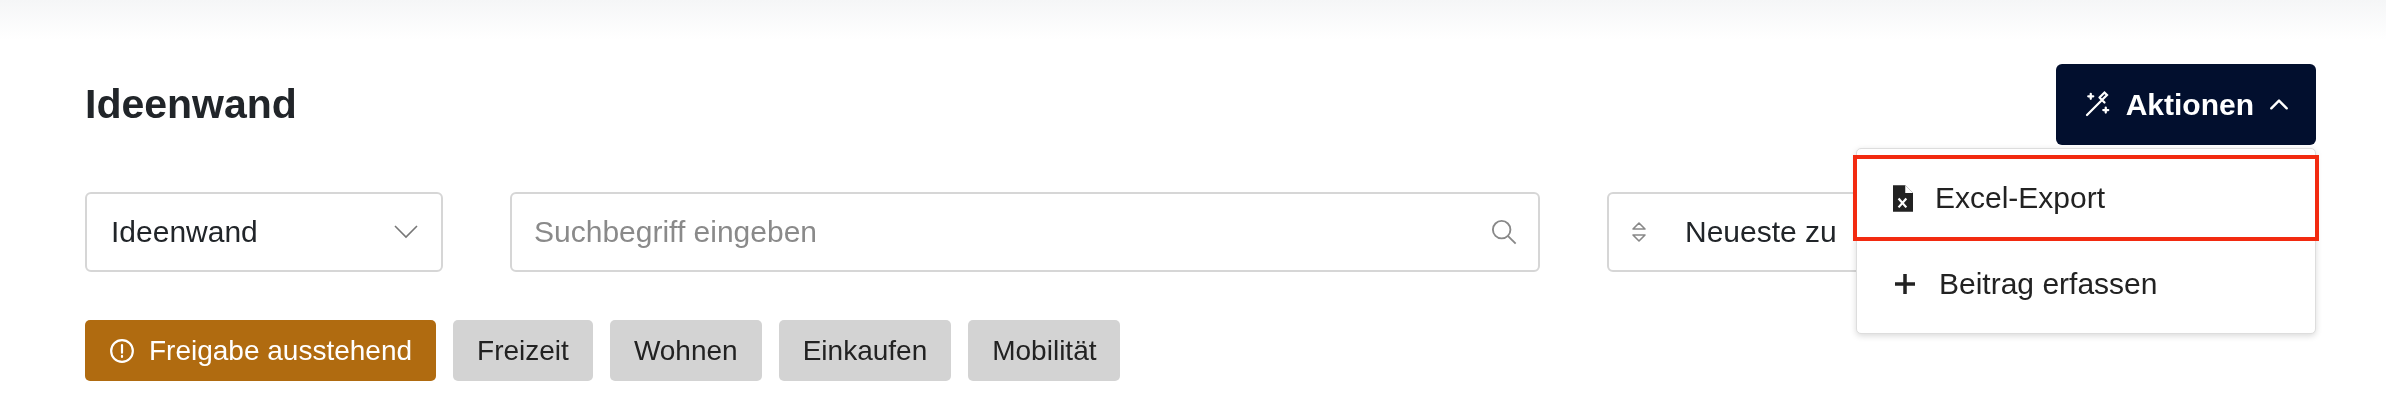 This screenshot has height=420, width=2386. Describe the element at coordinates (406, 232) in the screenshot. I see `chevron-down-icon` at that location.